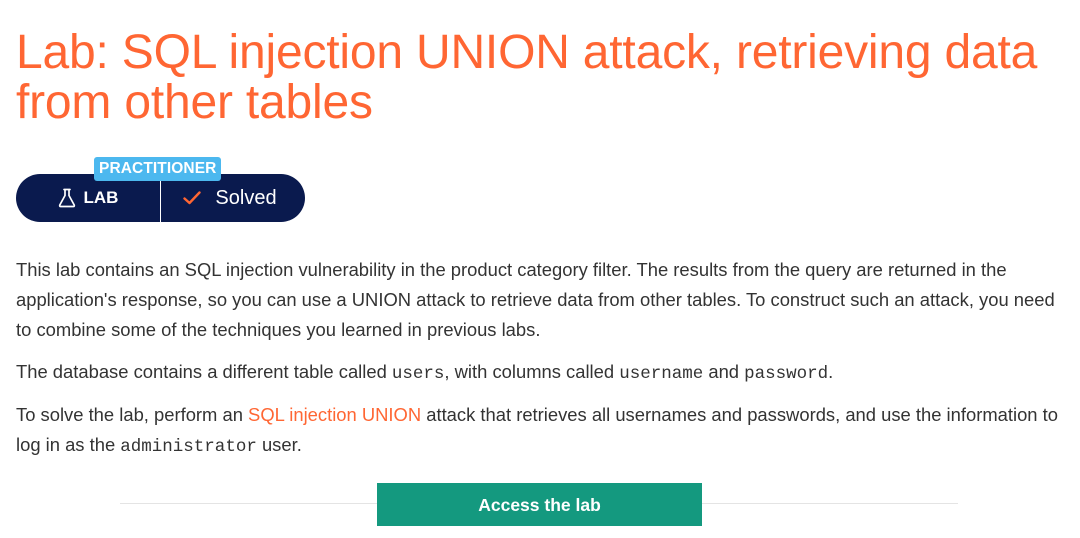 Image resolution: width=1080 pixels, height=538 pixels. What do you see at coordinates (101, 197) in the screenshot?
I see `lab-type-label: LAB` at bounding box center [101, 197].